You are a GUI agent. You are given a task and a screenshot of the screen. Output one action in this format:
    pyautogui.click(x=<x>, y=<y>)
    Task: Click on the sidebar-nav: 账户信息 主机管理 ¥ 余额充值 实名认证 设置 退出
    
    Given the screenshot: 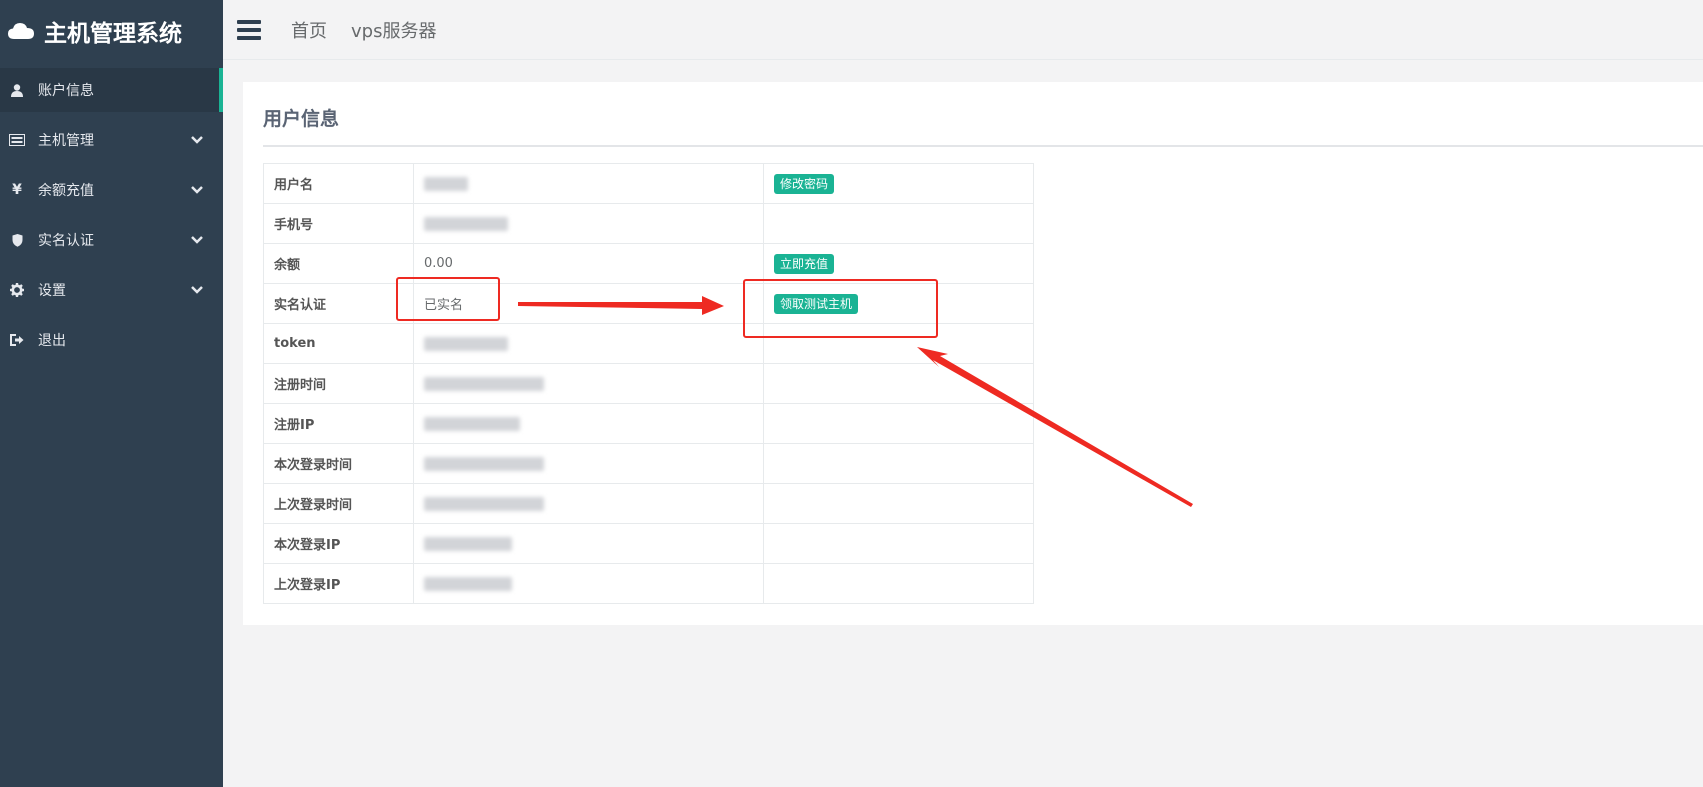 What is the action you would take?
    pyautogui.click(x=111, y=215)
    